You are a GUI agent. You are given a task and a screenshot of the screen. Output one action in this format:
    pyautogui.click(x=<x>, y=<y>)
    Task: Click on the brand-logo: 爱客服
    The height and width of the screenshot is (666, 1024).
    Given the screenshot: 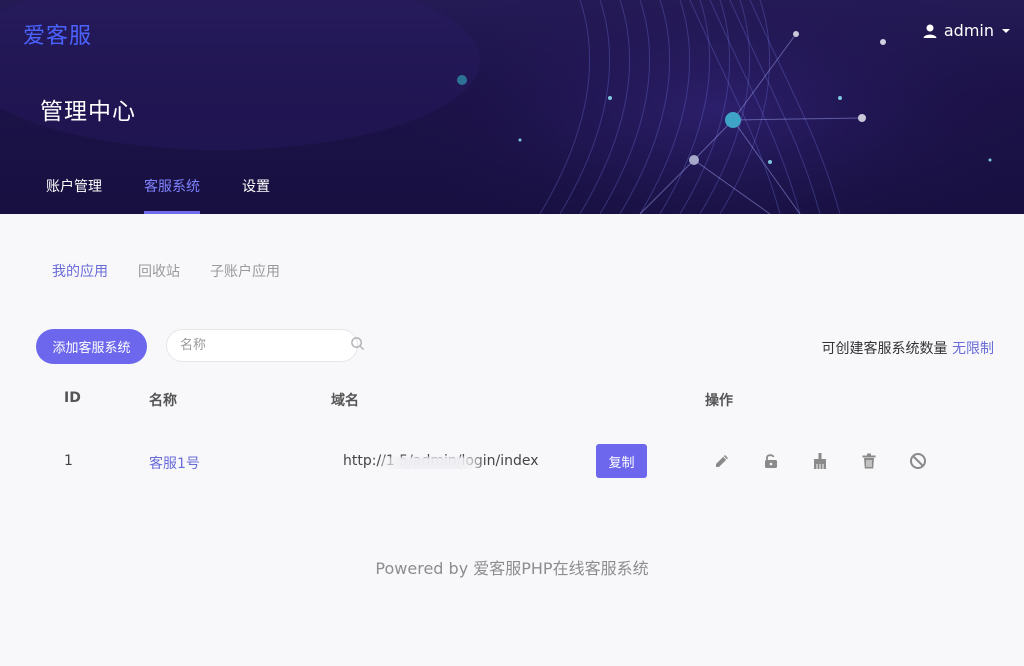 What is the action you would take?
    pyautogui.click(x=57, y=34)
    